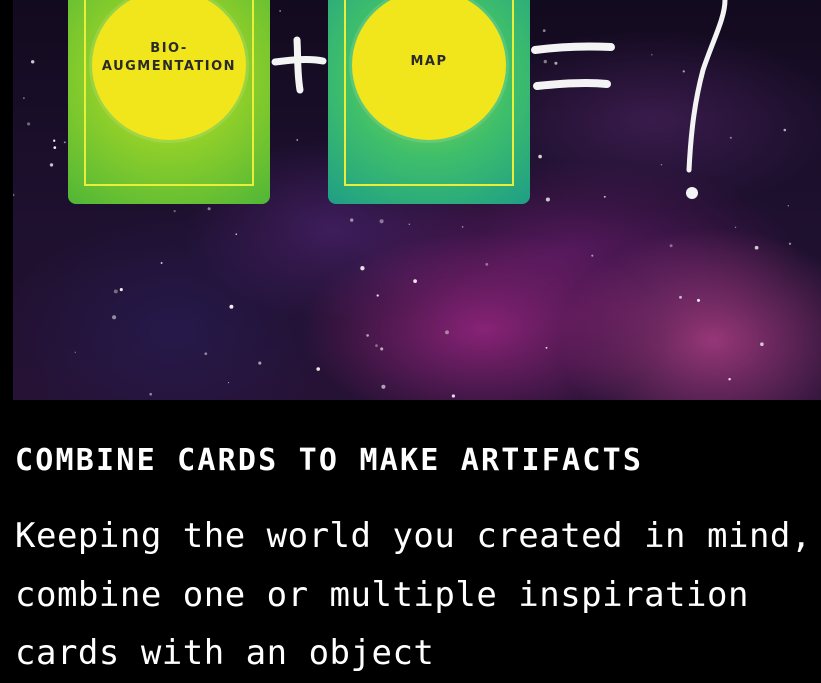 The height and width of the screenshot is (683, 821). What do you see at coordinates (429, 102) in the screenshot?
I see `map-card: MAP` at bounding box center [429, 102].